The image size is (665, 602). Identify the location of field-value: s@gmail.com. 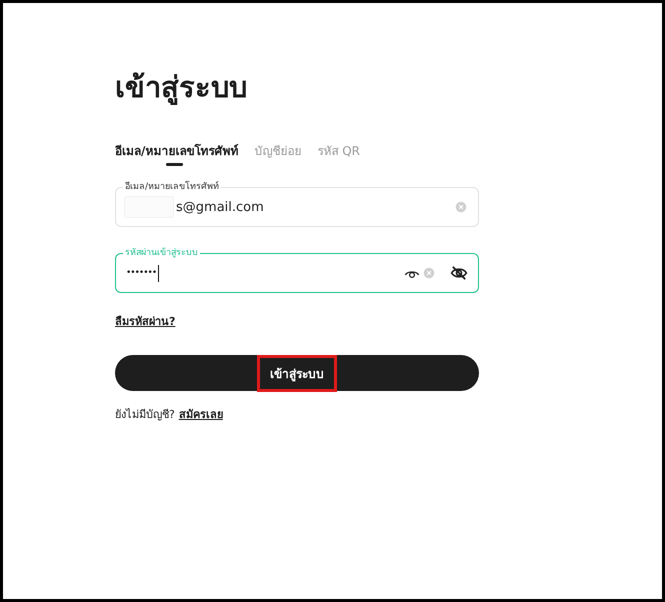
(220, 207).